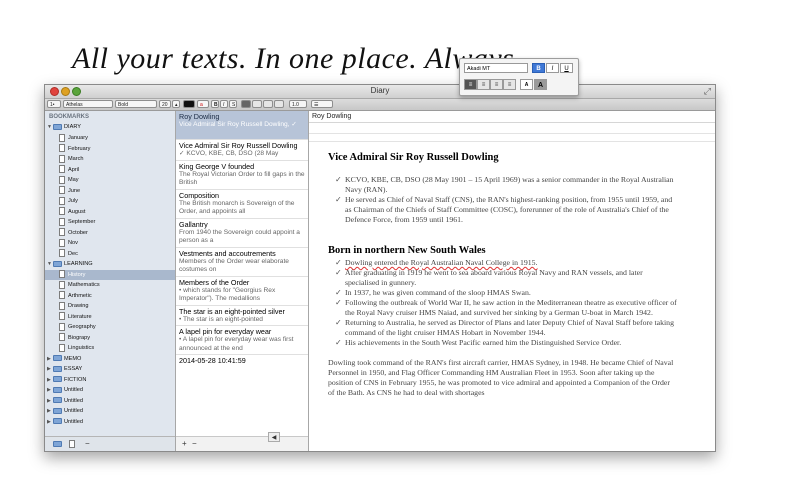  Describe the element at coordinates (65, 401) in the screenshot. I see `folder-untitled-2: ▶ Untitled` at that location.